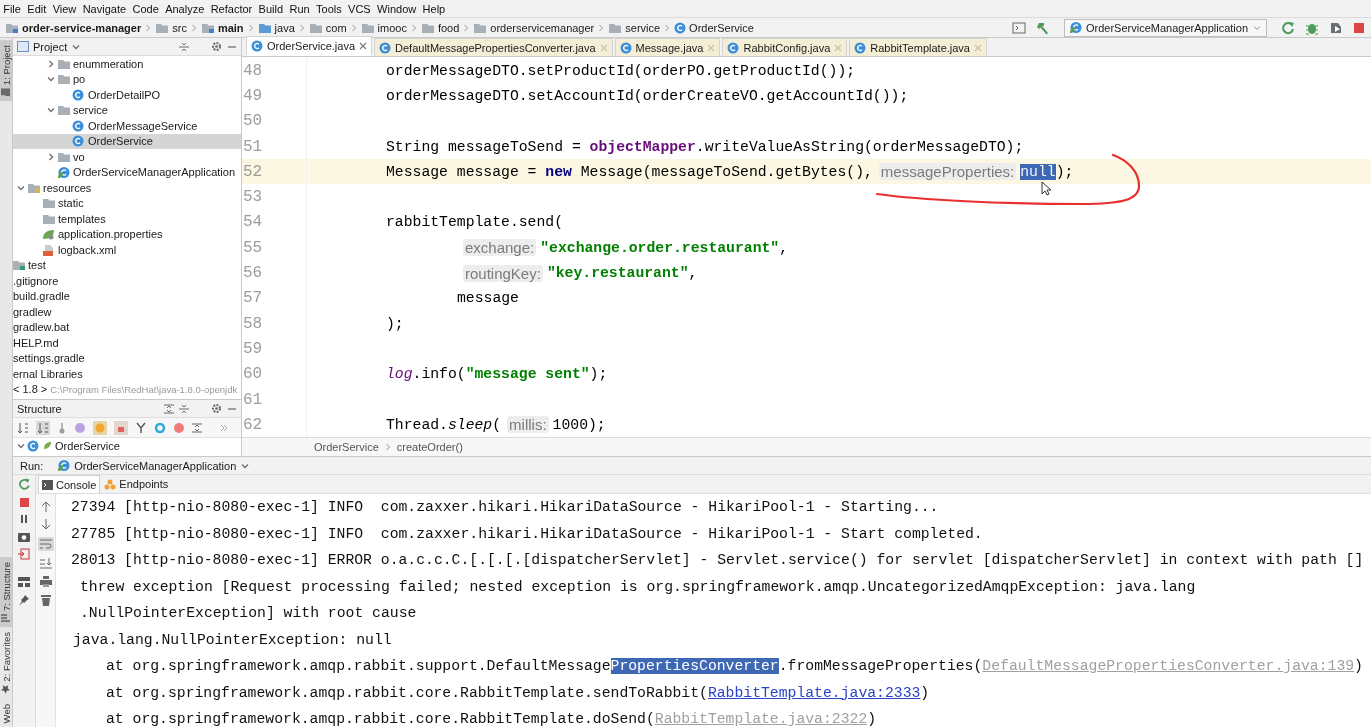  What do you see at coordinates (396, 8) in the screenshot?
I see `menu-item: Window` at bounding box center [396, 8].